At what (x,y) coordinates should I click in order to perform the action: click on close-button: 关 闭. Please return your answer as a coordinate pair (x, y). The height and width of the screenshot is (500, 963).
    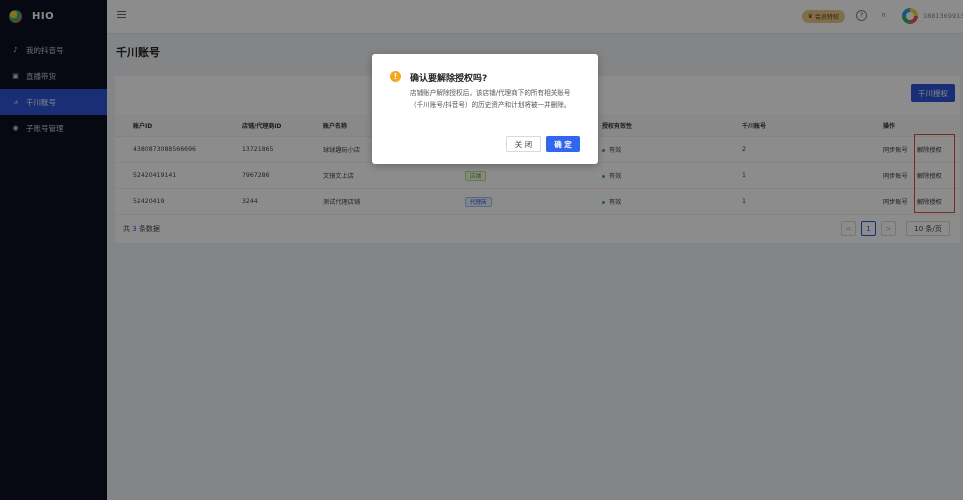
    Looking at the image, I should click on (523, 144).